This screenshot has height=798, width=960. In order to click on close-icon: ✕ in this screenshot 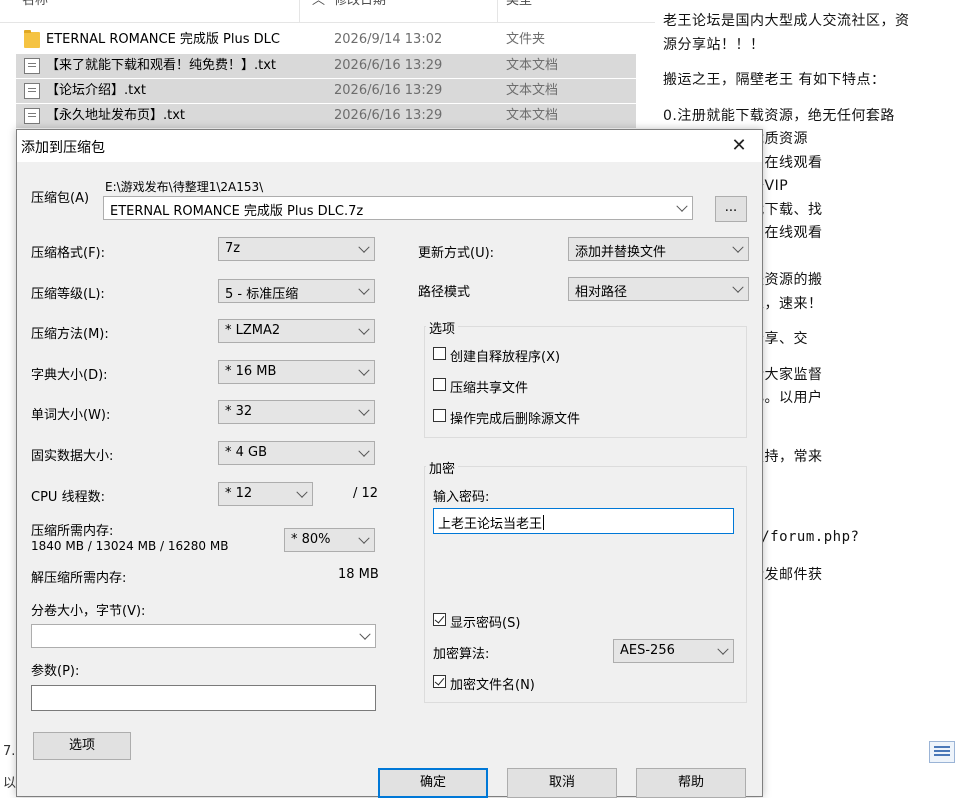, I will do `click(739, 146)`.